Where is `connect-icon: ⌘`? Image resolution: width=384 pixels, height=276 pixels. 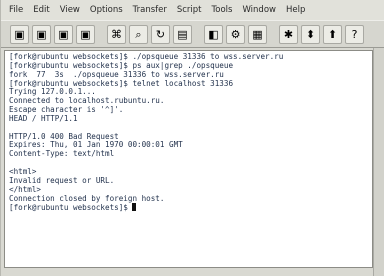 connect-icon: ⌘ is located at coordinates (116, 34).